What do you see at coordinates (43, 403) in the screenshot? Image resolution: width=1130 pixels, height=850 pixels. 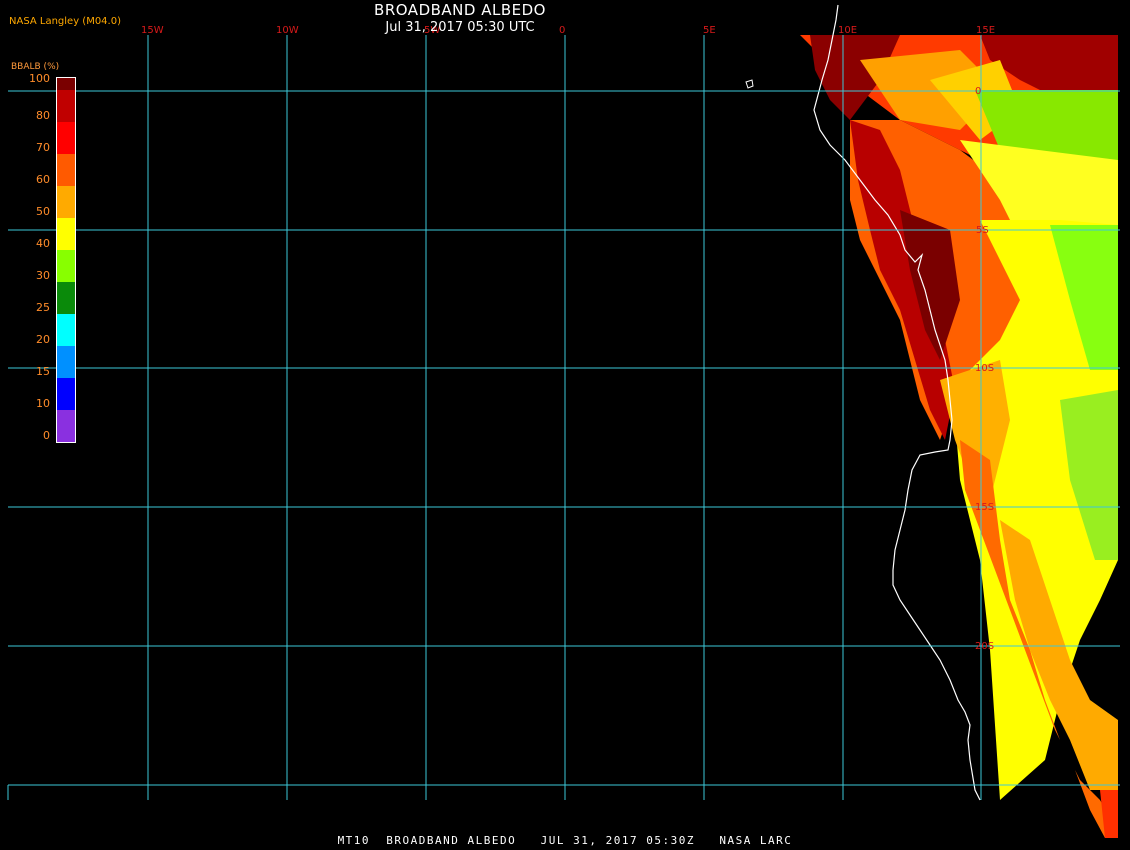 I see `legend-tick-label: 10` at bounding box center [43, 403].